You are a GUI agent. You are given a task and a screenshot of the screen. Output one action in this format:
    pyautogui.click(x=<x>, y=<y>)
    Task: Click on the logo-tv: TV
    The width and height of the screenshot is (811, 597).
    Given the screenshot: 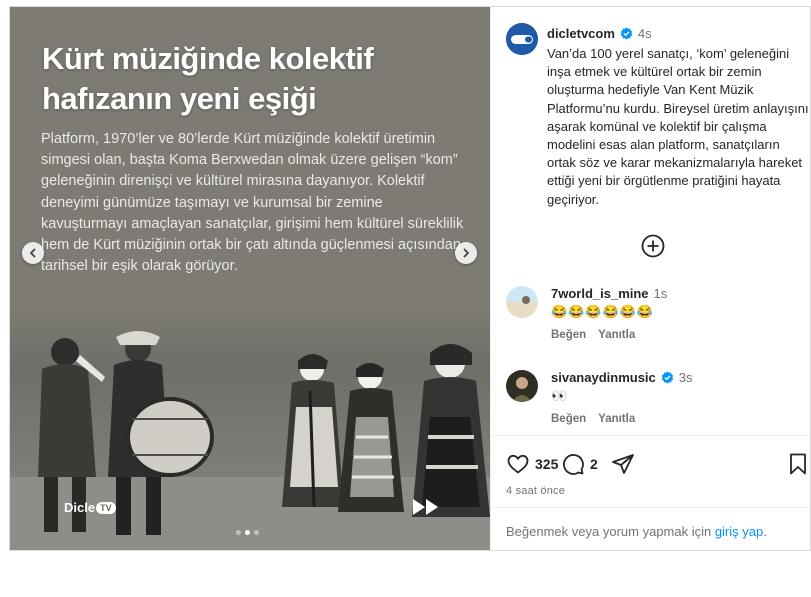 What is the action you would take?
    pyautogui.click(x=106, y=507)
    